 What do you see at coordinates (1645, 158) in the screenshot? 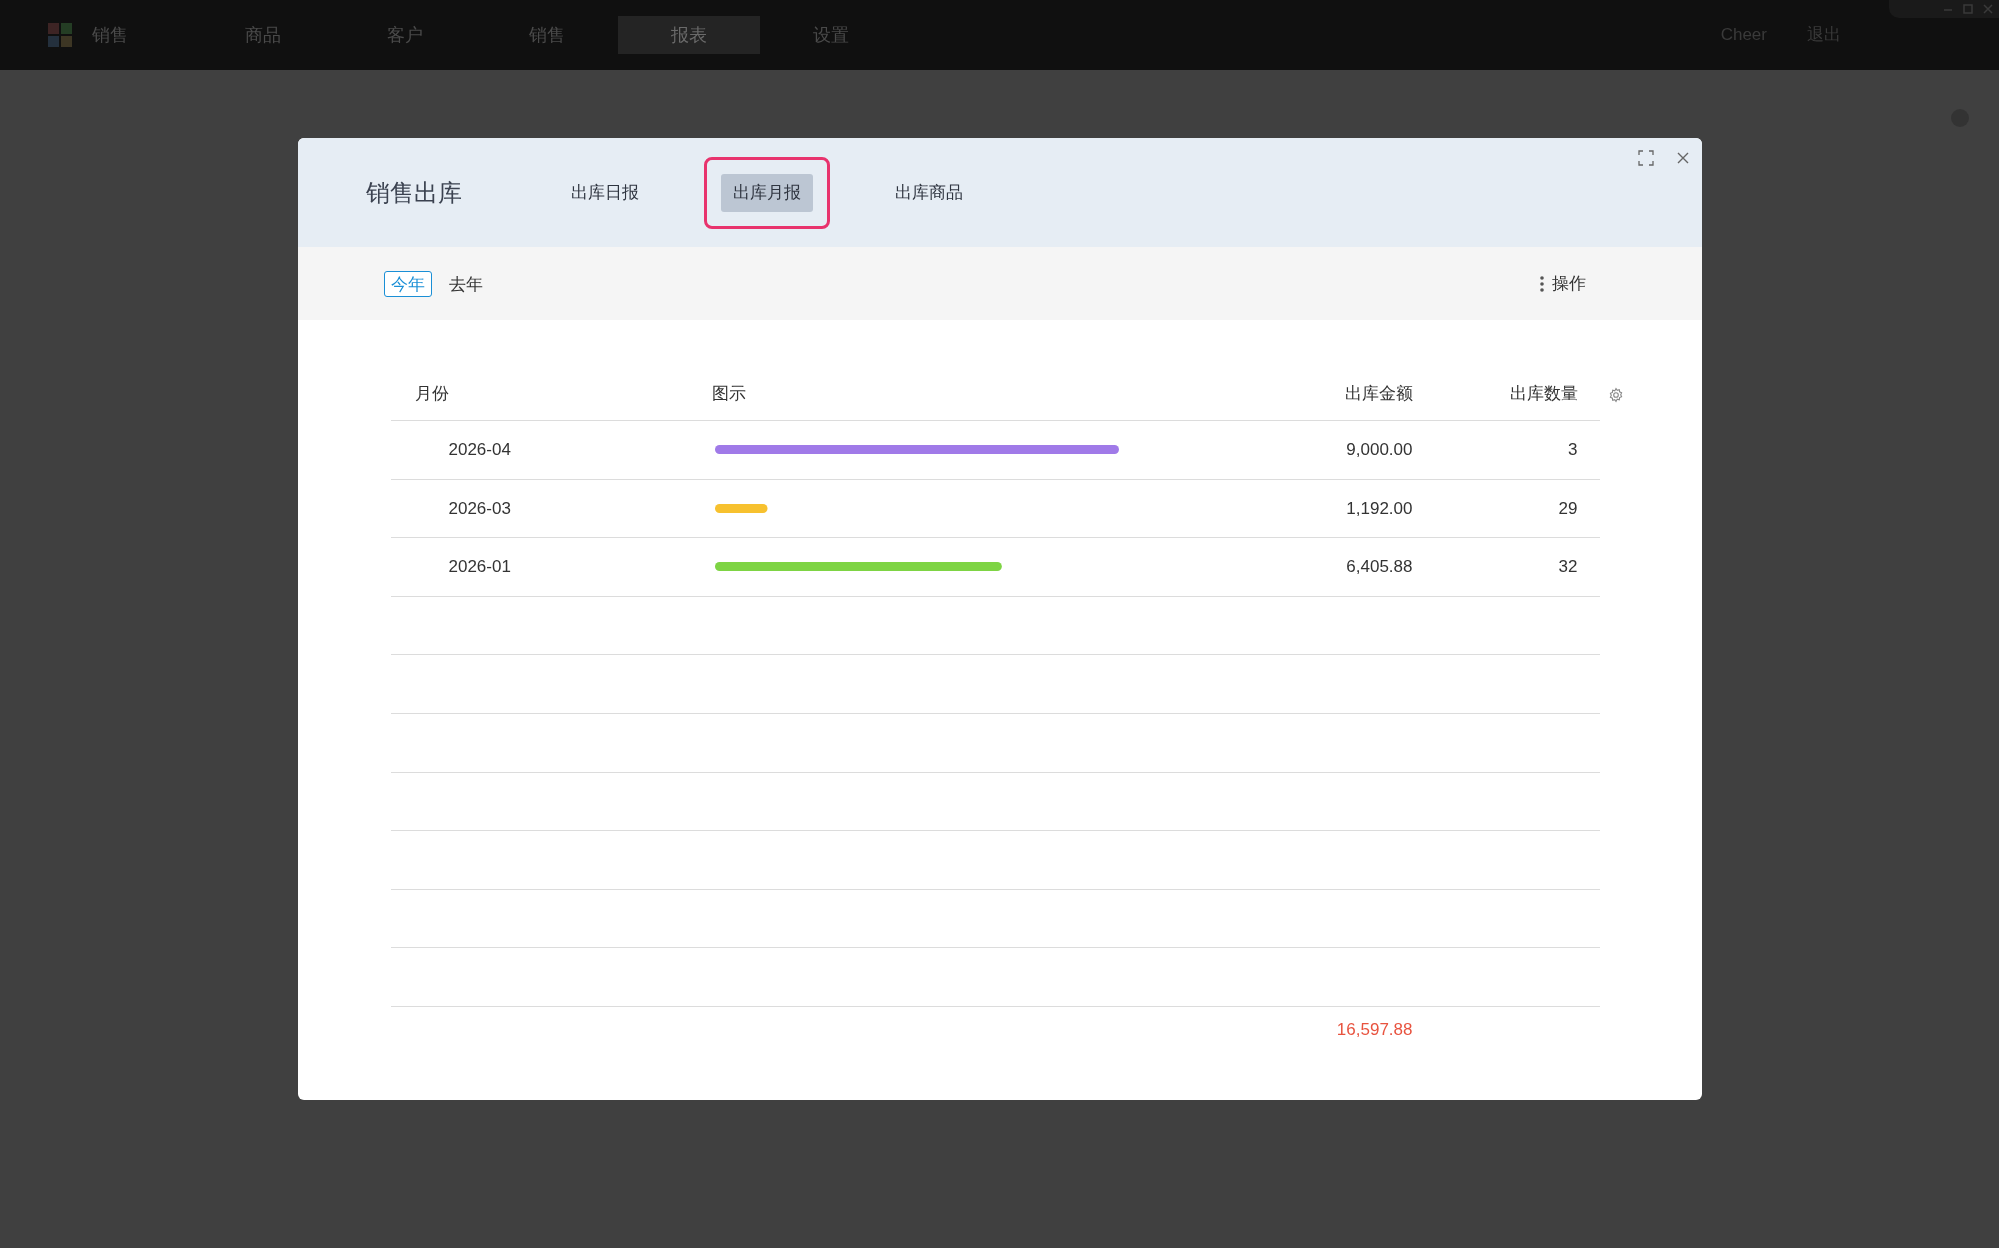
I see `fullscreen-icon` at bounding box center [1645, 158].